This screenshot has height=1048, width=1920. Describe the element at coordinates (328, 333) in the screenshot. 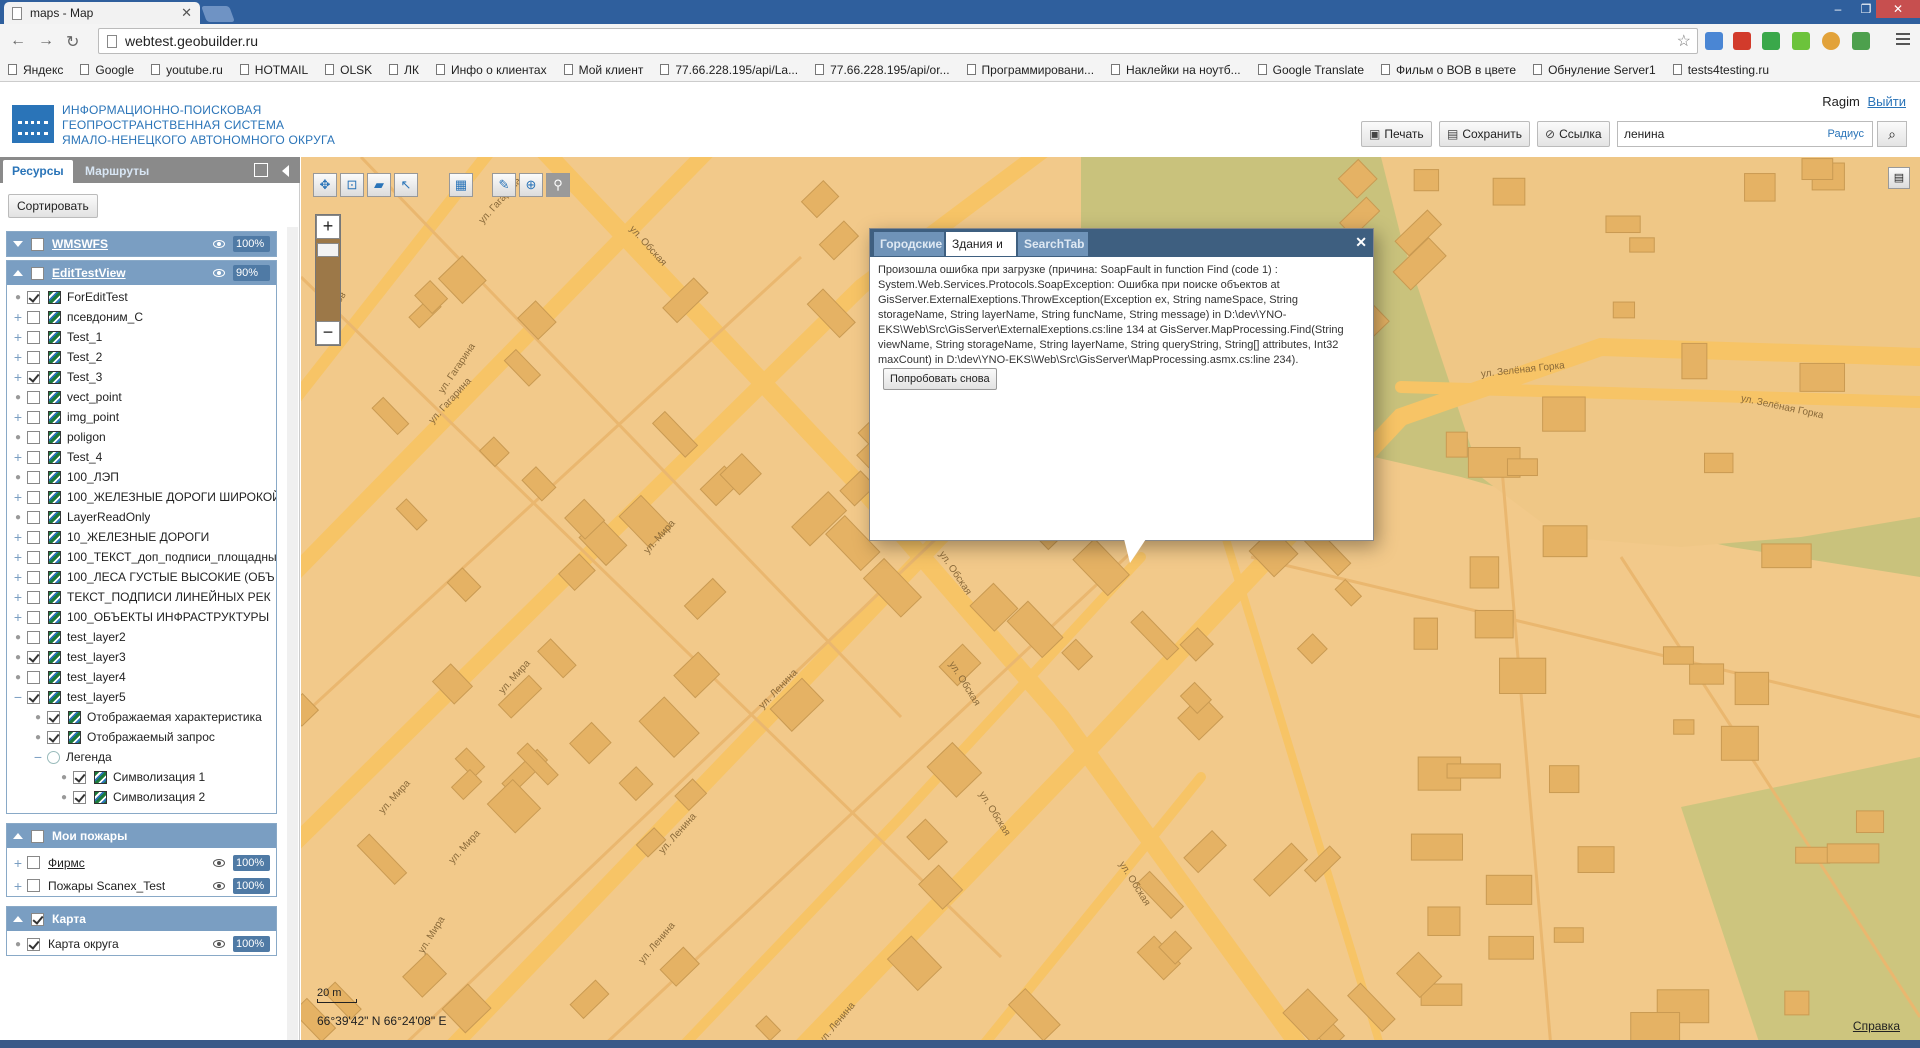

I see `zoom-out-button: −` at that location.